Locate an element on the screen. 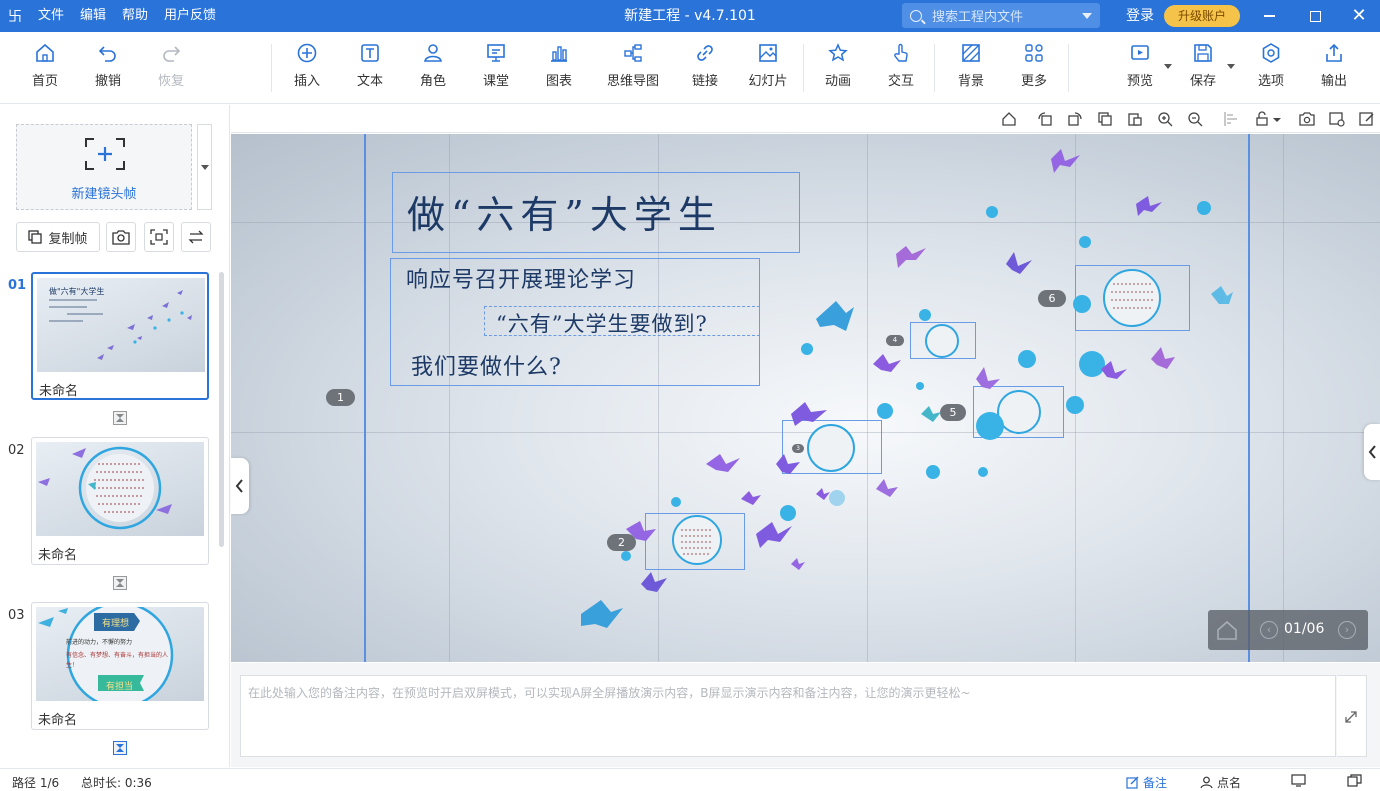 Image resolution: width=1380 pixels, height=791 pixels. upgrade-account-button: 升级账户 is located at coordinates (1202, 16).